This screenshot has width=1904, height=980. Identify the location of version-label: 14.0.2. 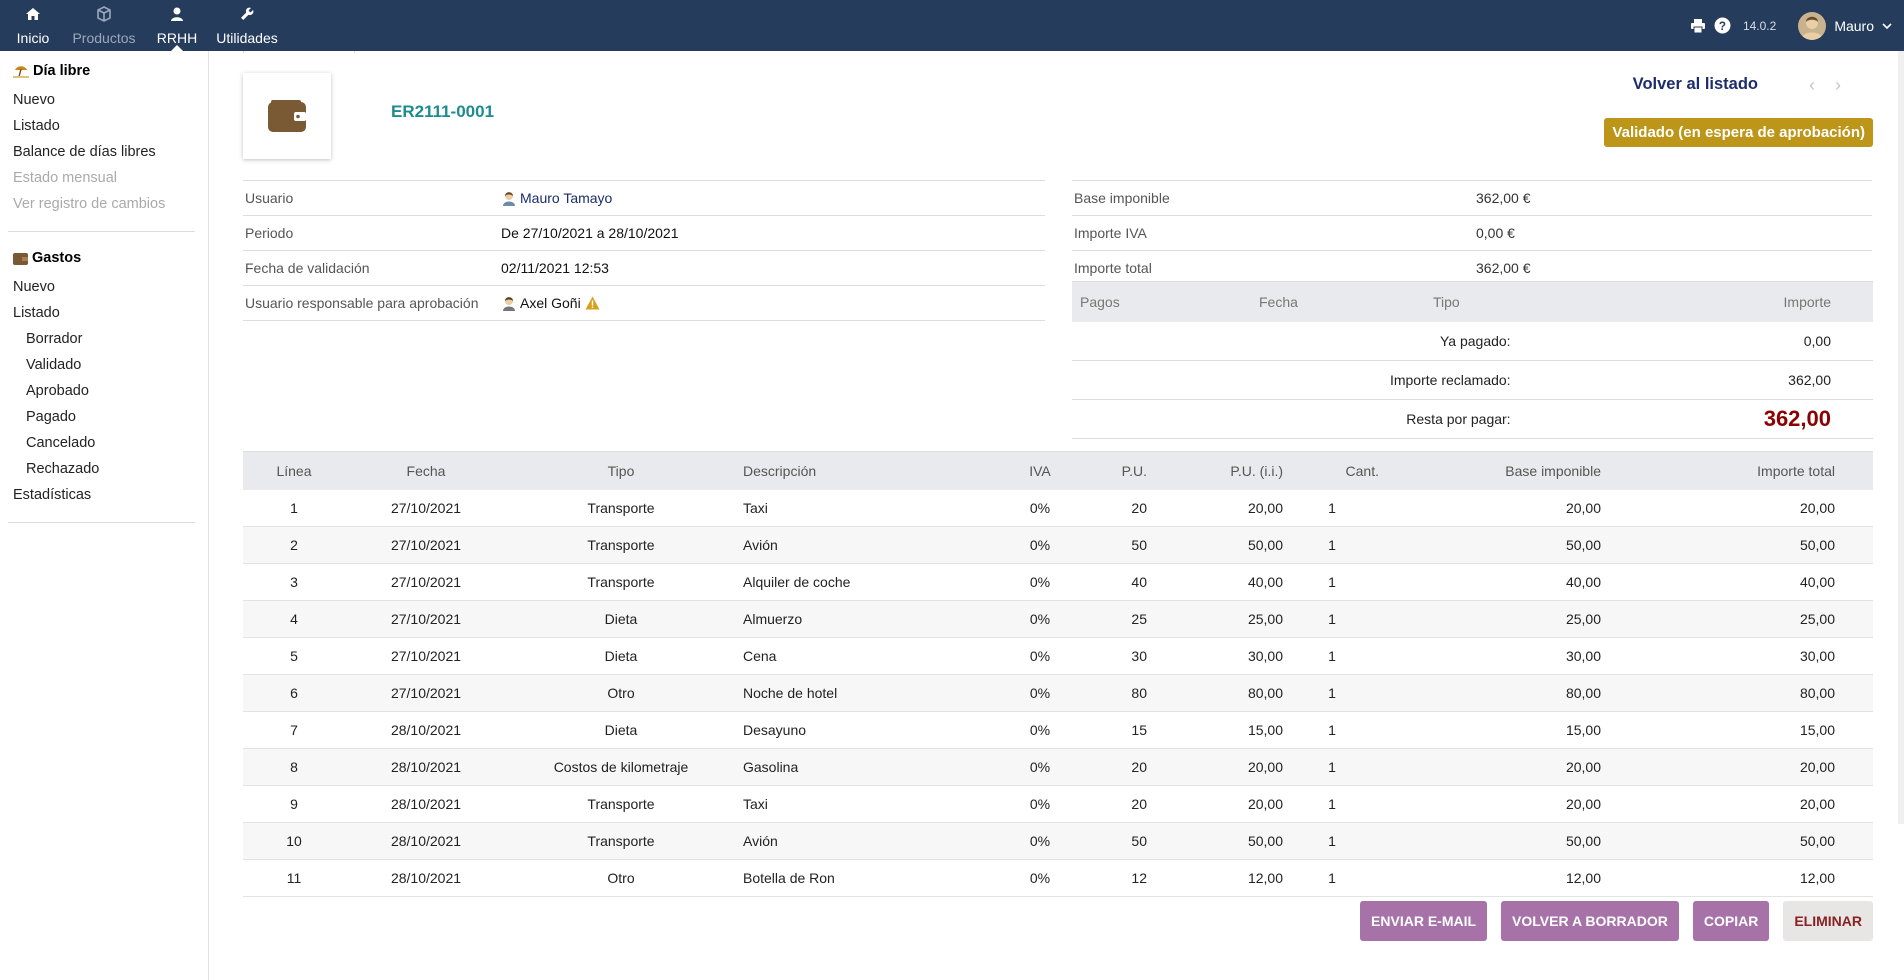
(1759, 25).